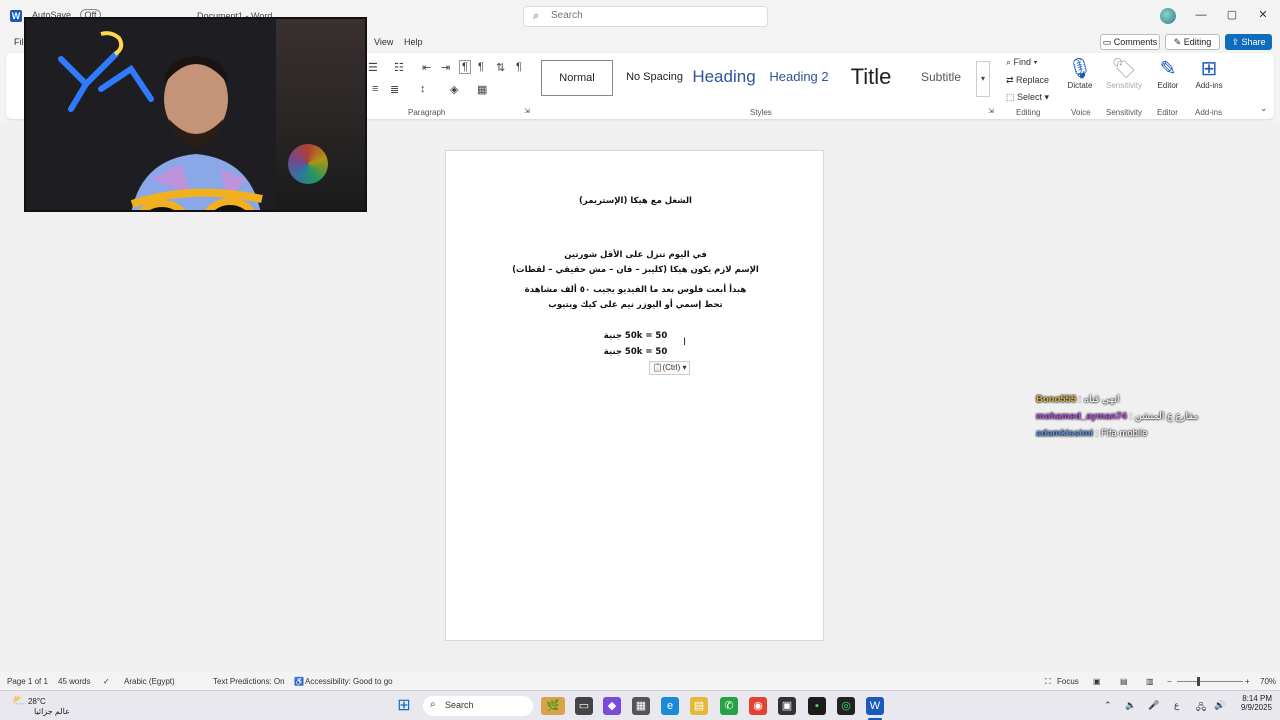 The width and height of the screenshot is (1280, 720). What do you see at coordinates (758, 706) in the screenshot?
I see `chrome-icon: ◉` at bounding box center [758, 706].